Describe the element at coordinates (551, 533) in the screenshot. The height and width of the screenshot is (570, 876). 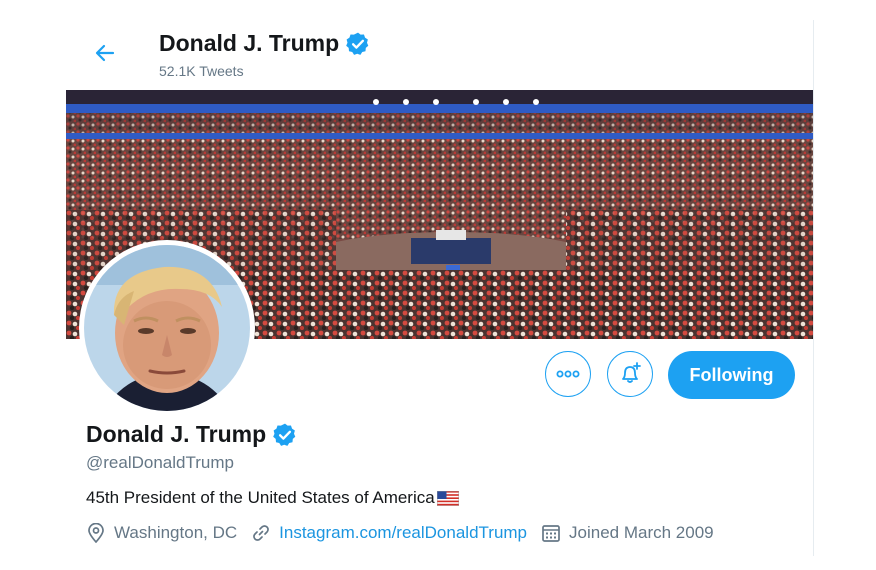
I see `calendar-icon` at that location.